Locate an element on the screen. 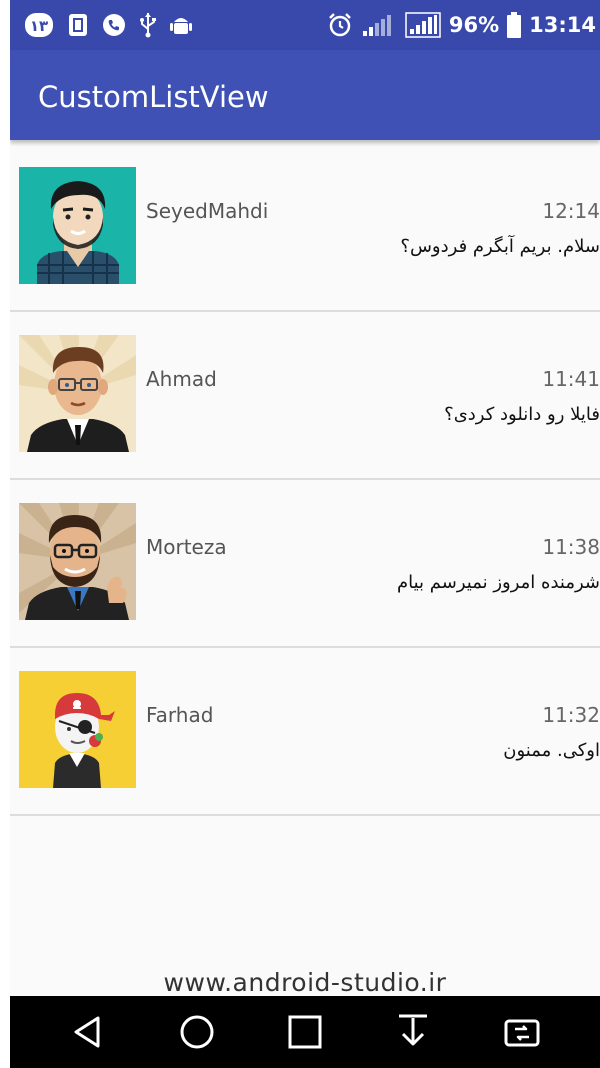  navigation-bar is located at coordinates (305, 1032).